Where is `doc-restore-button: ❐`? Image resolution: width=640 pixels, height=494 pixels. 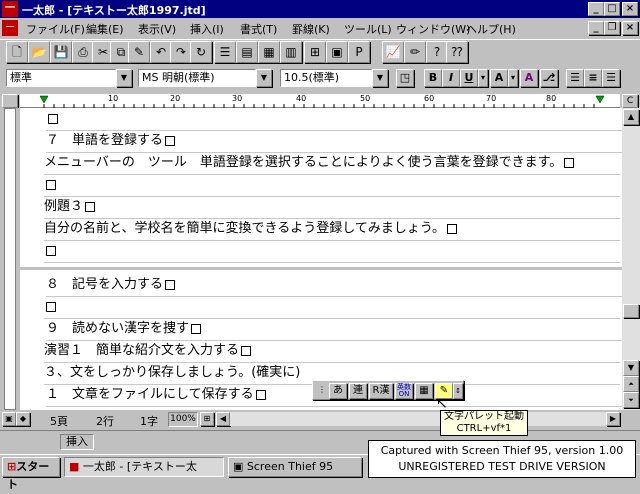
doc-restore-button: ❐ is located at coordinates (612, 28).